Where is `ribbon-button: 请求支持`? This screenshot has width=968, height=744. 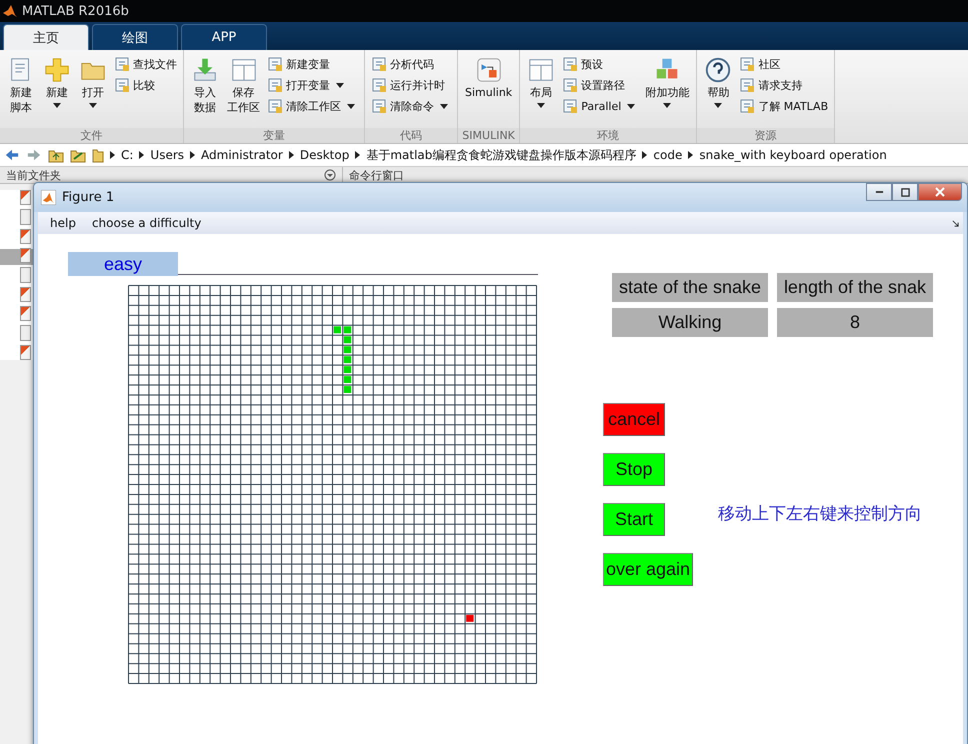
ribbon-button: 请求支持 is located at coordinates (783, 85).